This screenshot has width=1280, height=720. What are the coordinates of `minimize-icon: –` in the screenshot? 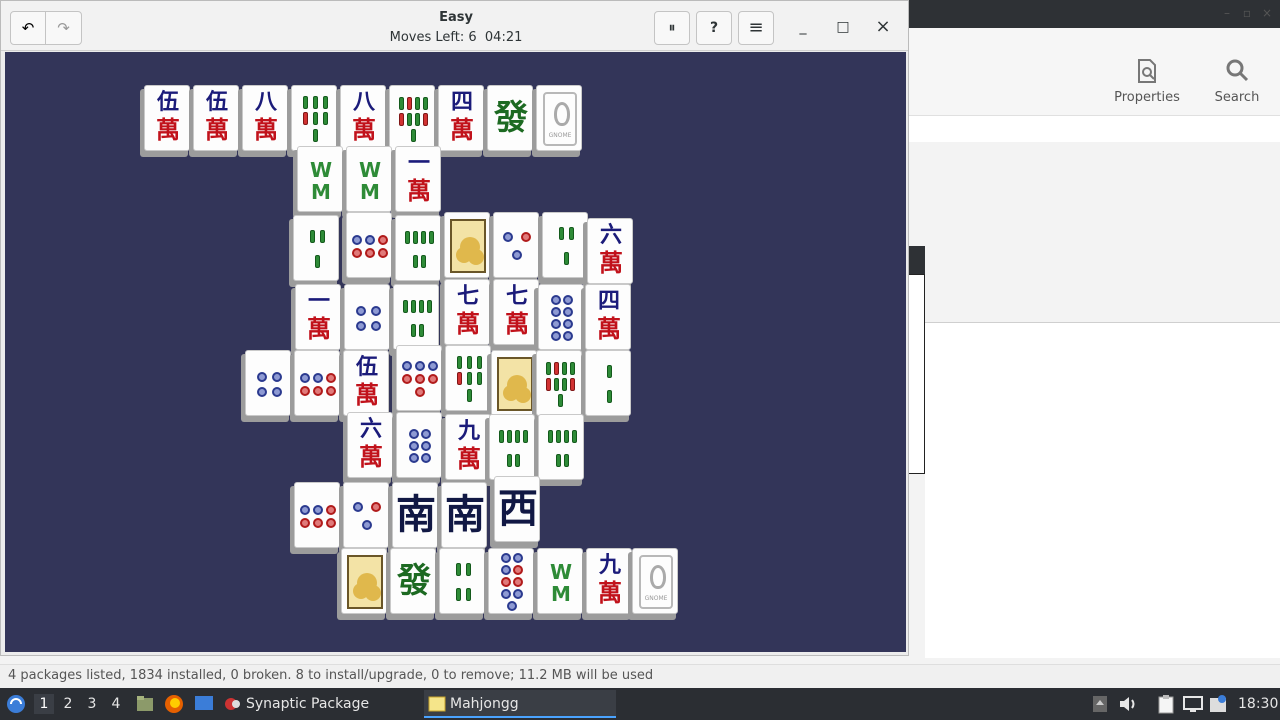 It's located at (1227, 13).